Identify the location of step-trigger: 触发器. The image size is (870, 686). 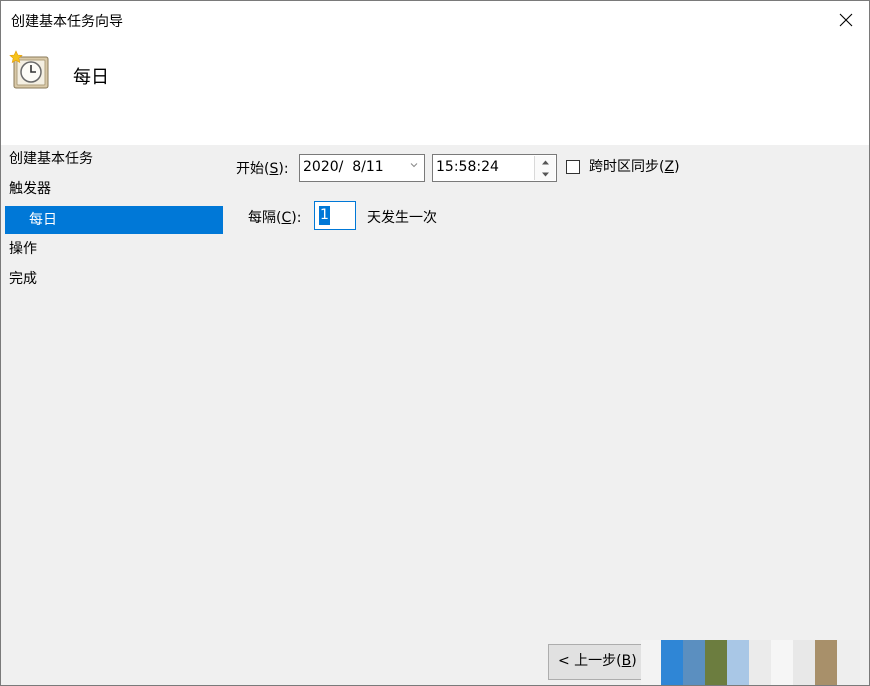
(114, 189).